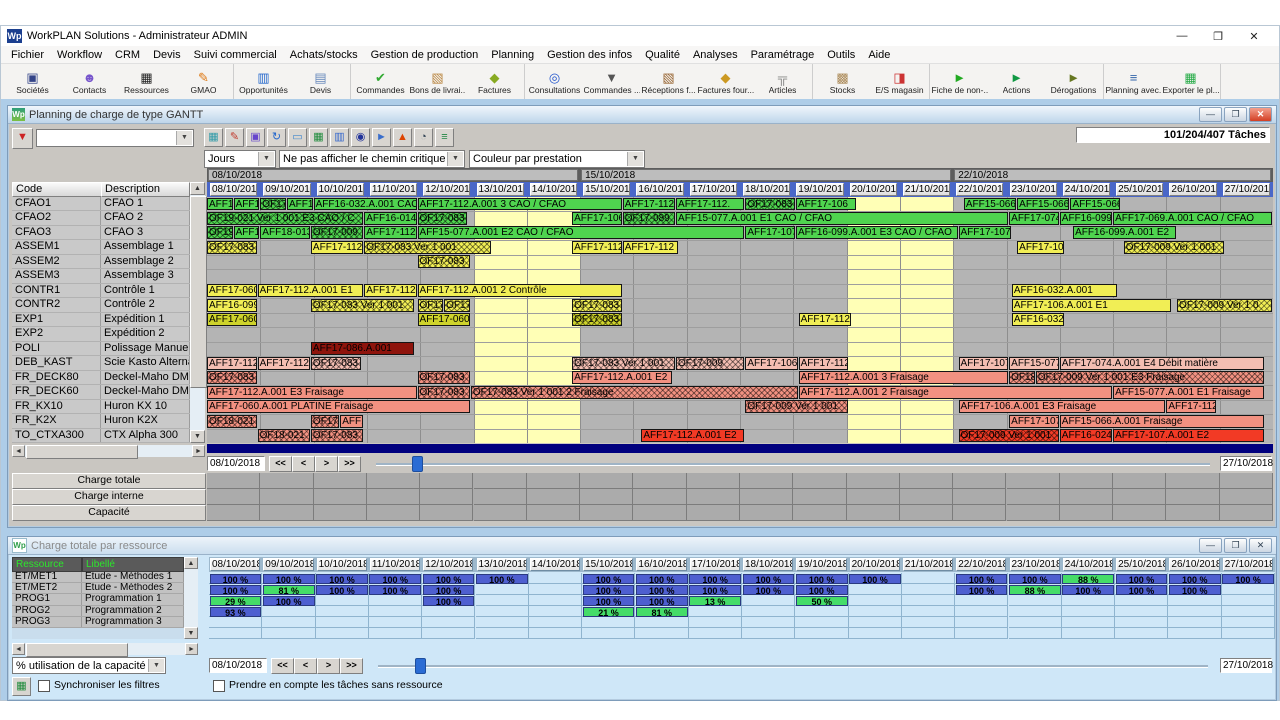  I want to click on charge-interne-button: Charge interne, so click(109, 497).